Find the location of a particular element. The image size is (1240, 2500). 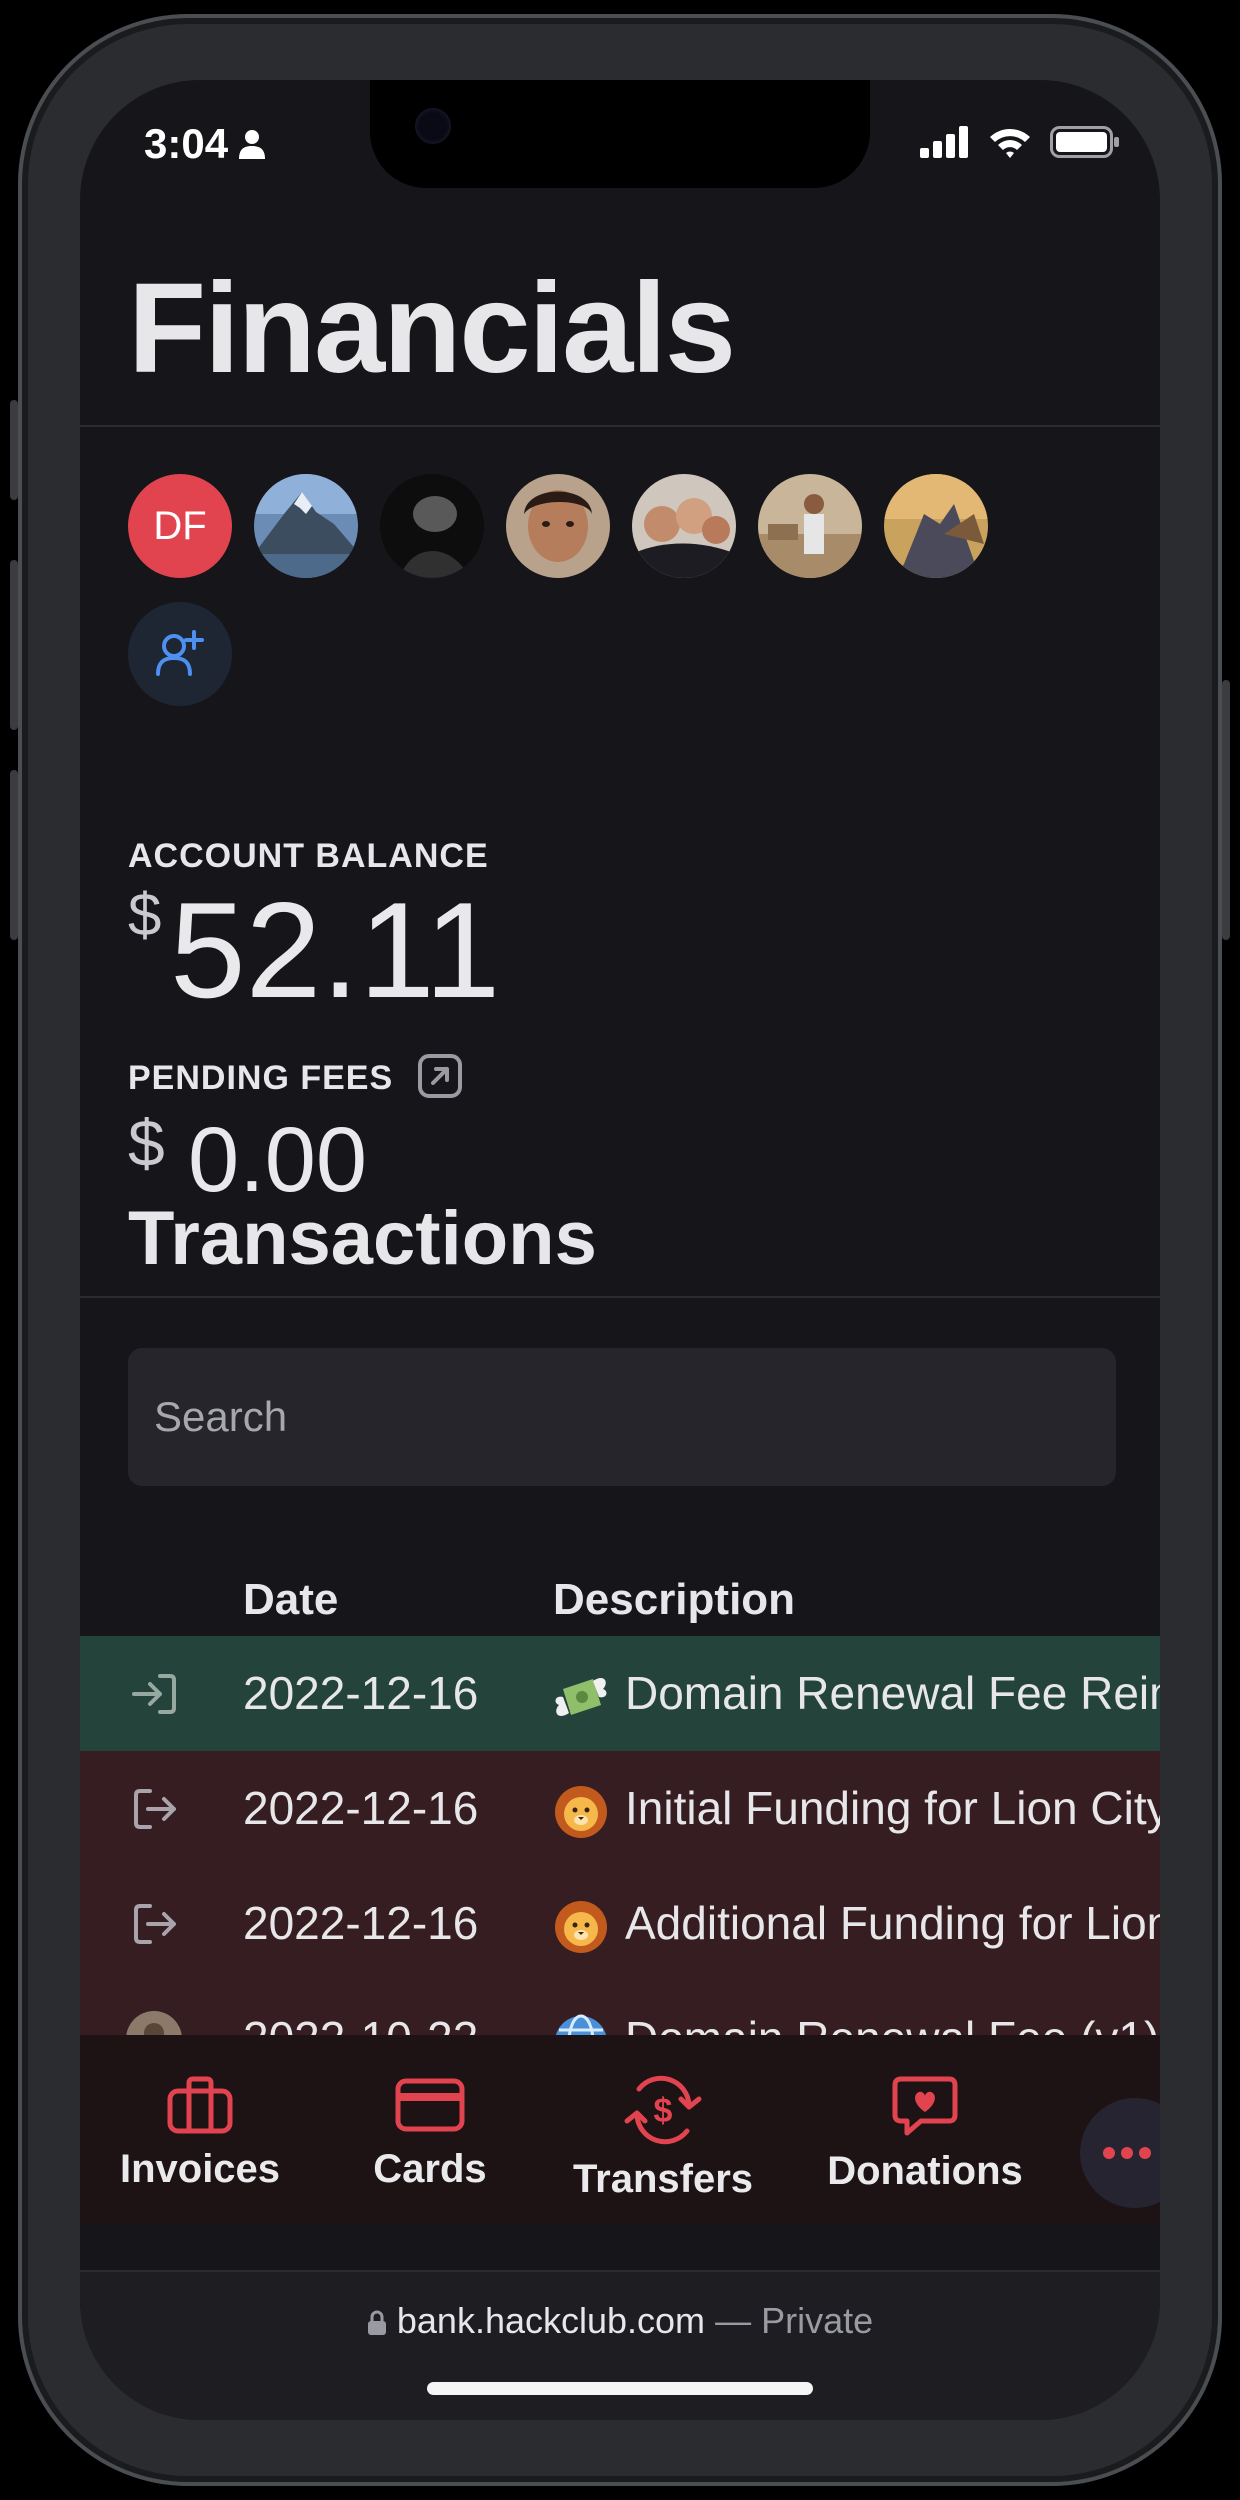

external-link-icon is located at coordinates (440, 1076).